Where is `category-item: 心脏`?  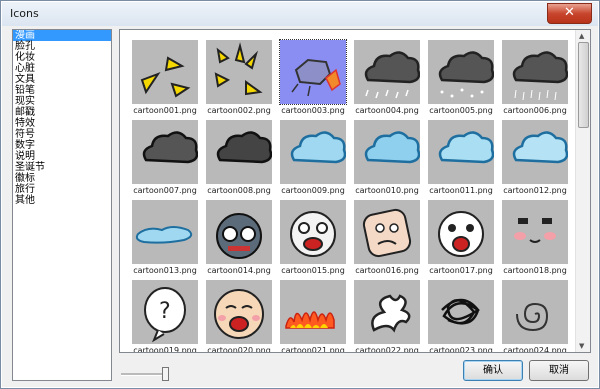 category-item: 心脏 is located at coordinates (62, 68).